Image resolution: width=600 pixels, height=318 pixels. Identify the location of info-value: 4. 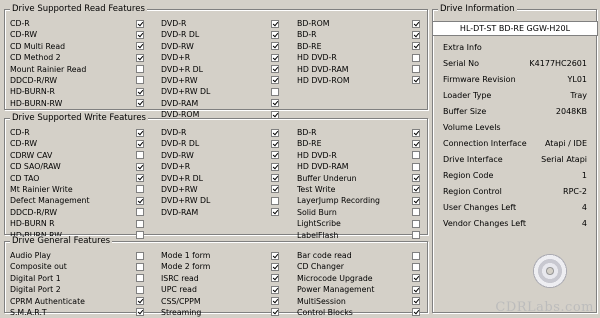
(584, 207).